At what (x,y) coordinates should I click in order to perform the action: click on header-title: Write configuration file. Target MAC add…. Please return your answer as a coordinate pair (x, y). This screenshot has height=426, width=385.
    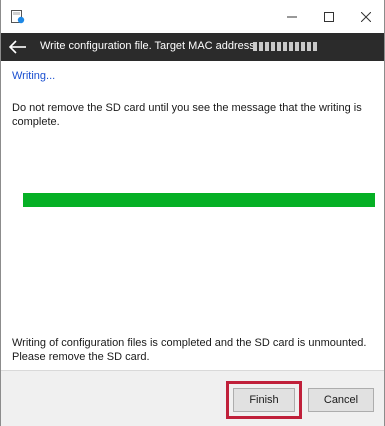
    Looking at the image, I should click on (149, 46).